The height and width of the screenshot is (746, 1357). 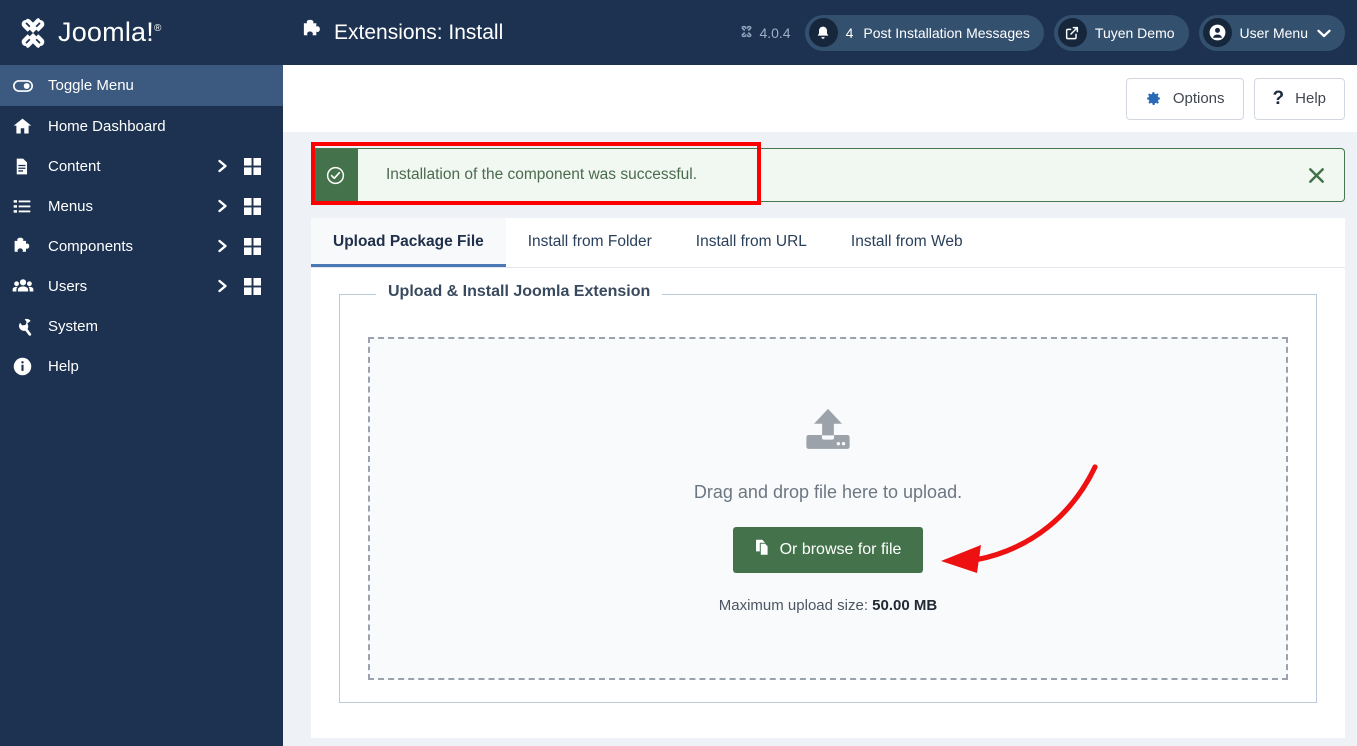 What do you see at coordinates (141, 366) in the screenshot?
I see `sidebar-item-help: Help` at bounding box center [141, 366].